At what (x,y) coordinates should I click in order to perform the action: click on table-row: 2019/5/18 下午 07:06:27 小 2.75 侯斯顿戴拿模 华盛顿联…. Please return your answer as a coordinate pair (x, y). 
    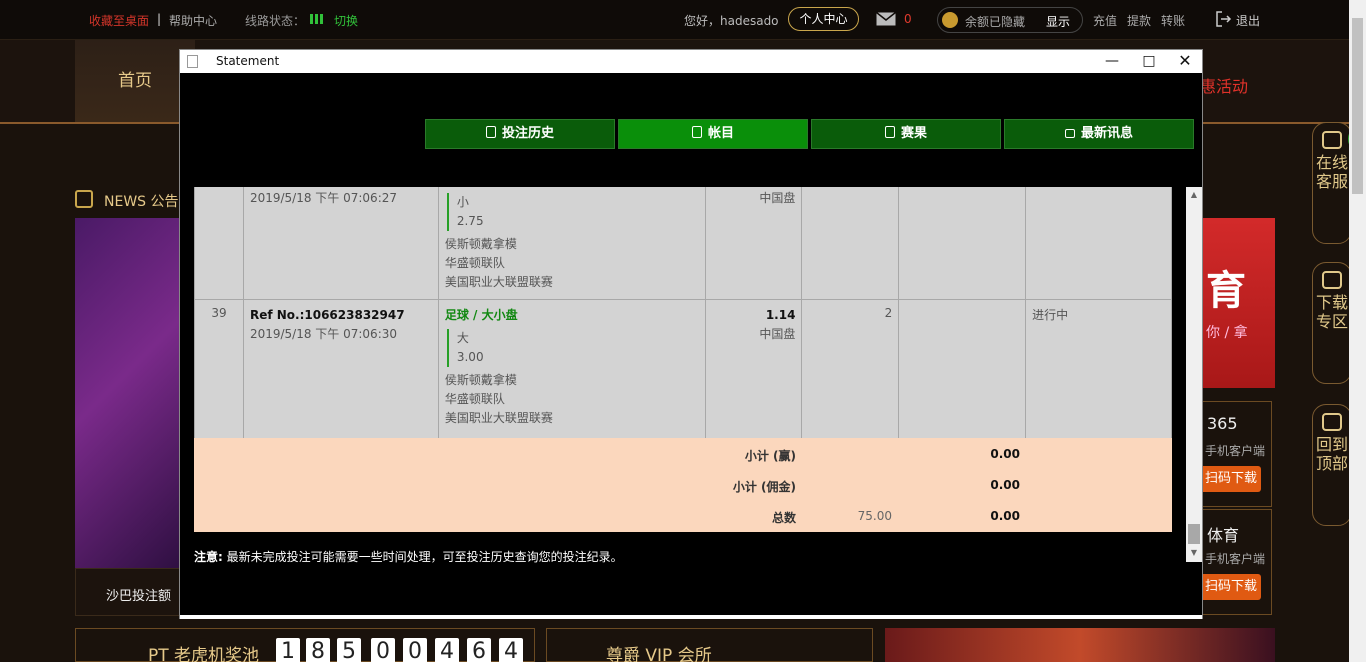
    Looking at the image, I should click on (683, 243).